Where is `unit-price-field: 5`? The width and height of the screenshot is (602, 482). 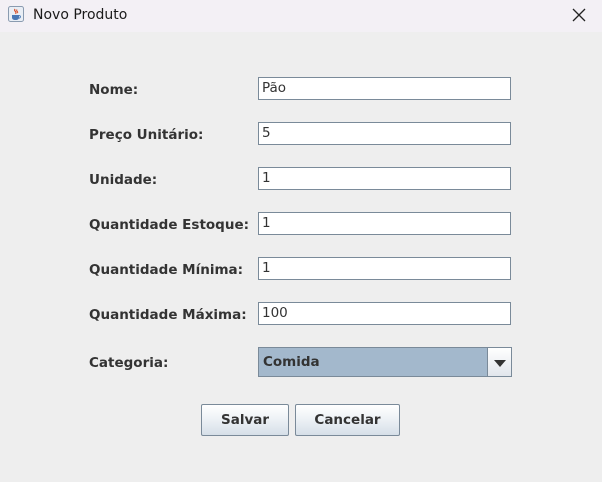 unit-price-field: 5 is located at coordinates (384, 133).